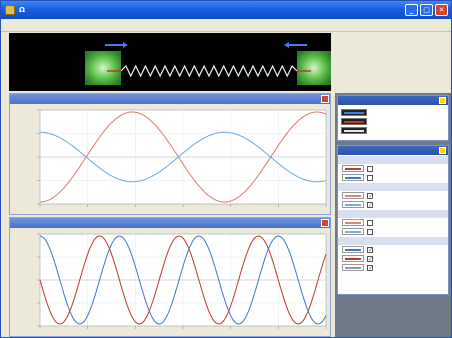 This screenshot has height=338, width=452. What do you see at coordinates (393, 100) in the screenshot?
I see `legend-panel-header` at bounding box center [393, 100].